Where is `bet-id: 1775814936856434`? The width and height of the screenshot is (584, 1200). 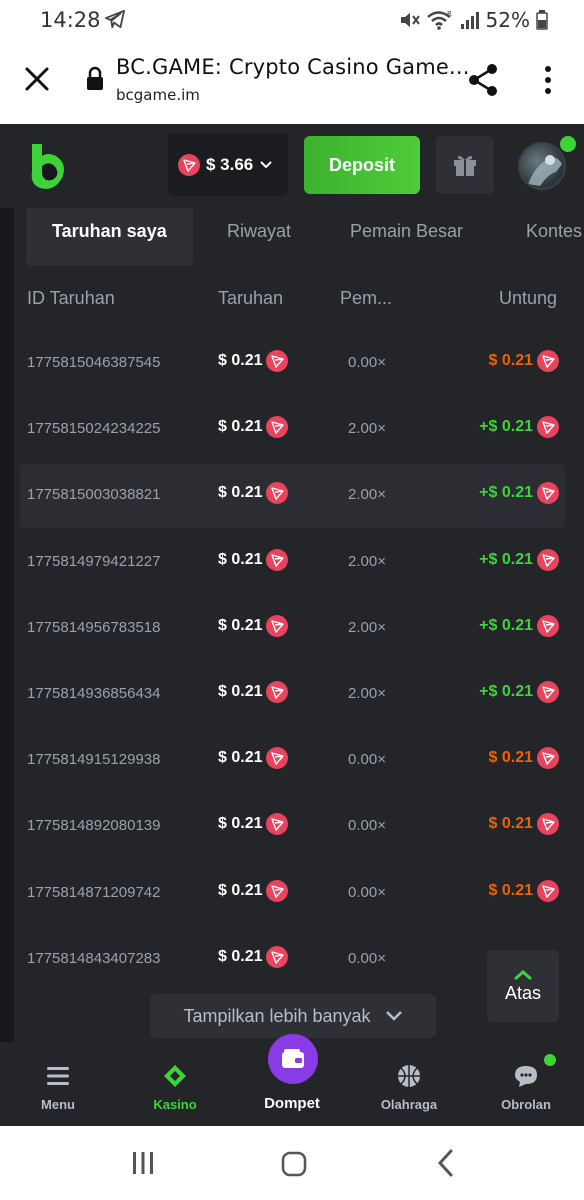
bet-id: 1775814936856434 is located at coordinates (102, 693).